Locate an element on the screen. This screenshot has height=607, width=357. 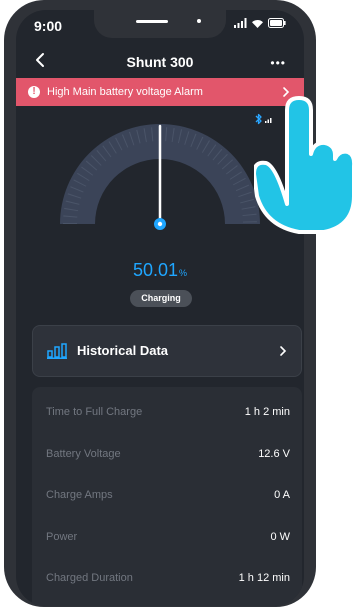
historical-data-label: Historical Data is located at coordinates (123, 350).